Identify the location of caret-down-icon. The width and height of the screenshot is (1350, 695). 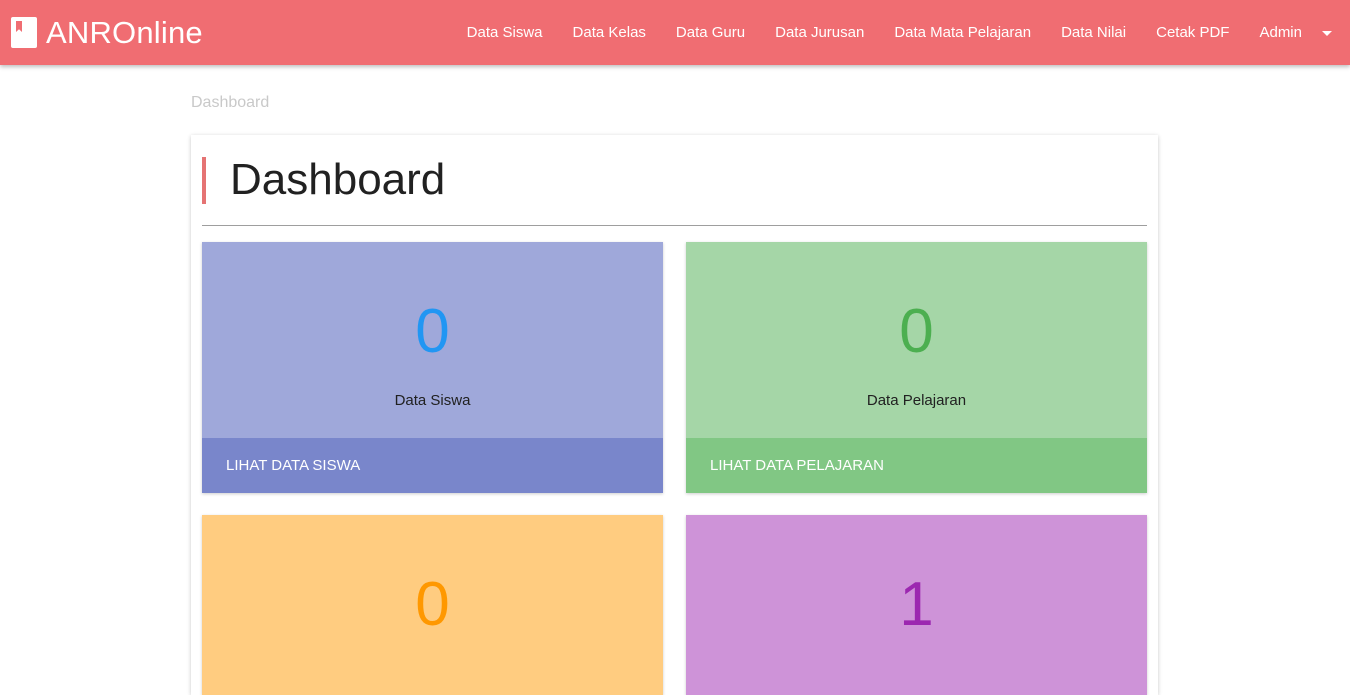
(1327, 33).